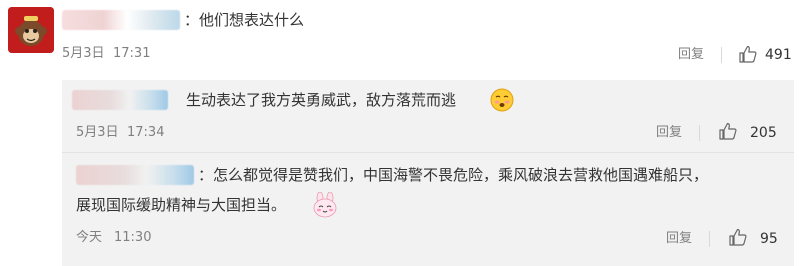 The height and width of the screenshot is (266, 800). I want to click on like-count: 205, so click(763, 133).